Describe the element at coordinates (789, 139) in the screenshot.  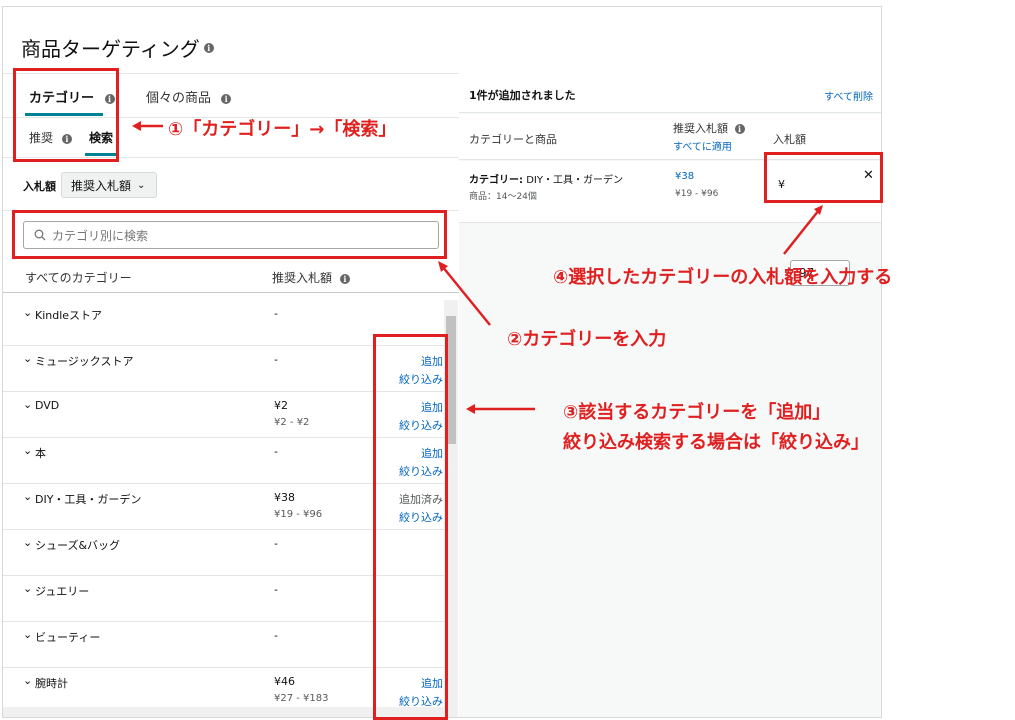
I see `col-bid: 入札額` at that location.